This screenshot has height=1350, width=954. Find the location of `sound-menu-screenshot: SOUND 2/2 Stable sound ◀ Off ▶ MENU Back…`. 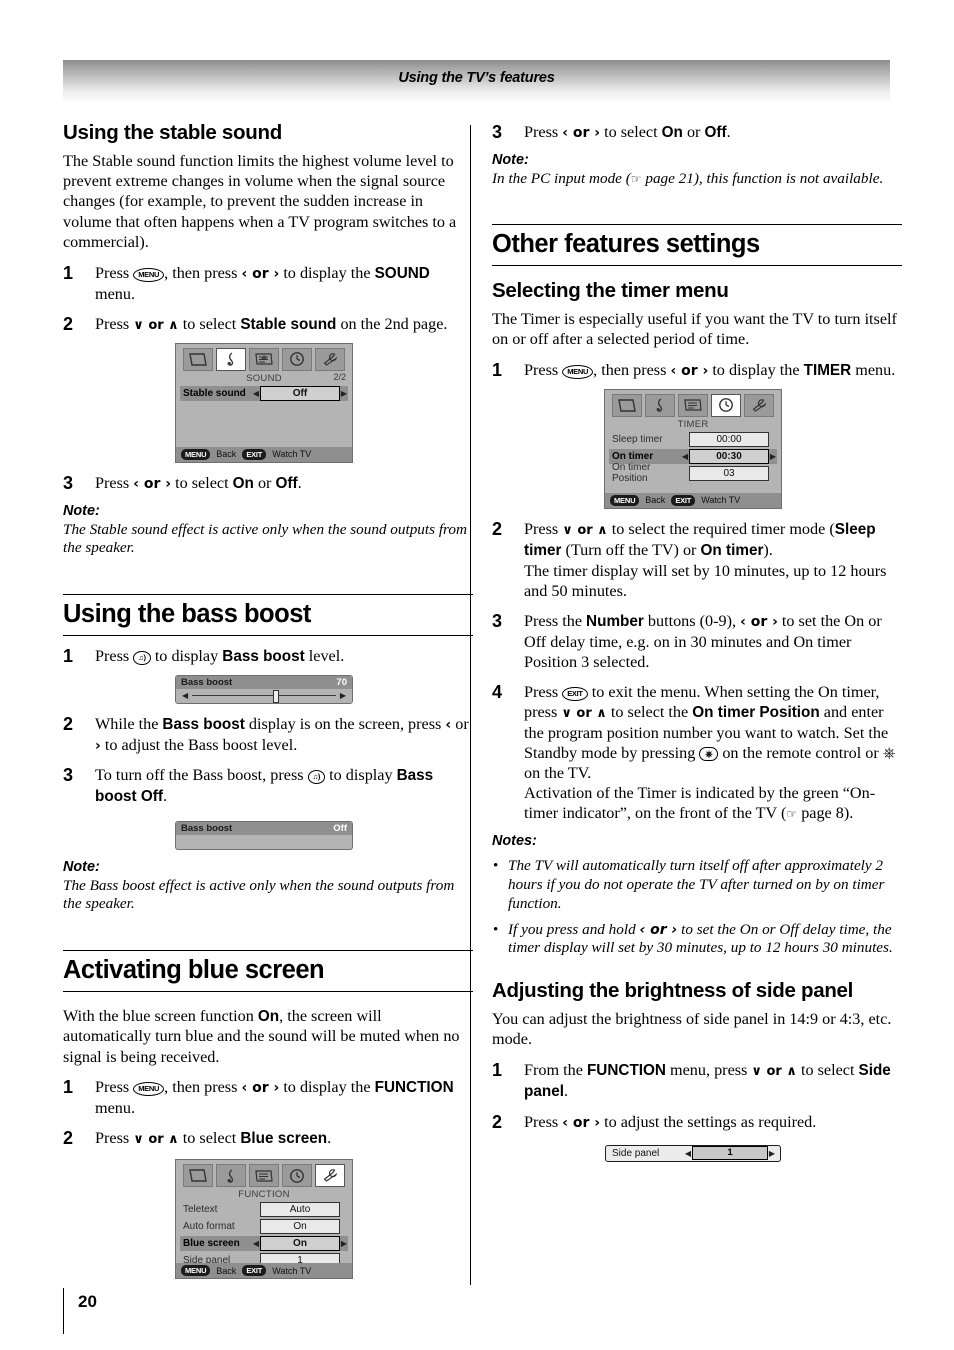

sound-menu-screenshot: SOUND 2/2 Stable sound ◀ Off ▶ MENU Back… is located at coordinates (264, 402).